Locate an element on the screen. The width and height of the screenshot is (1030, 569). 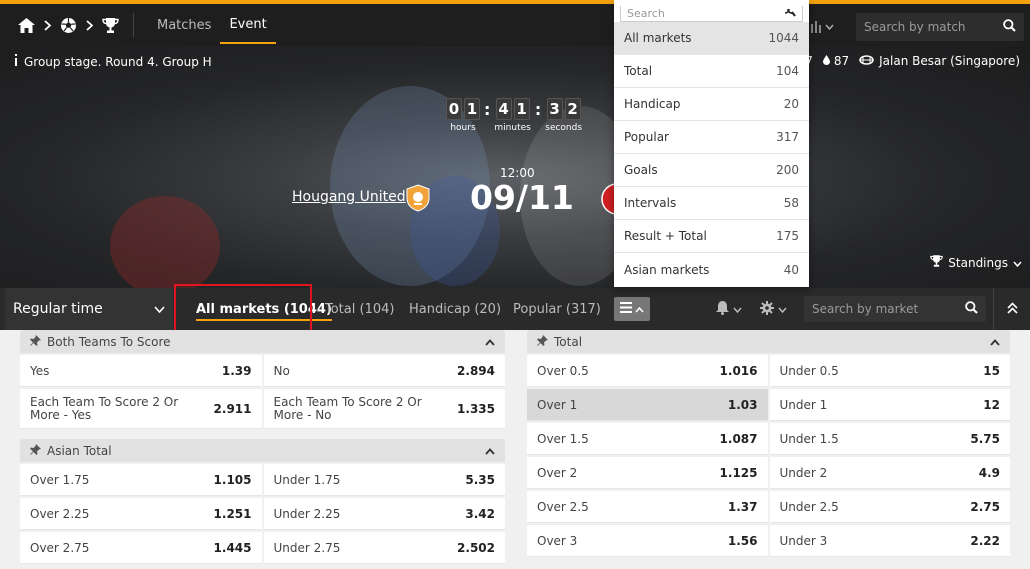
odds-cell: Over 2.5 1.37 is located at coordinates (647, 507).